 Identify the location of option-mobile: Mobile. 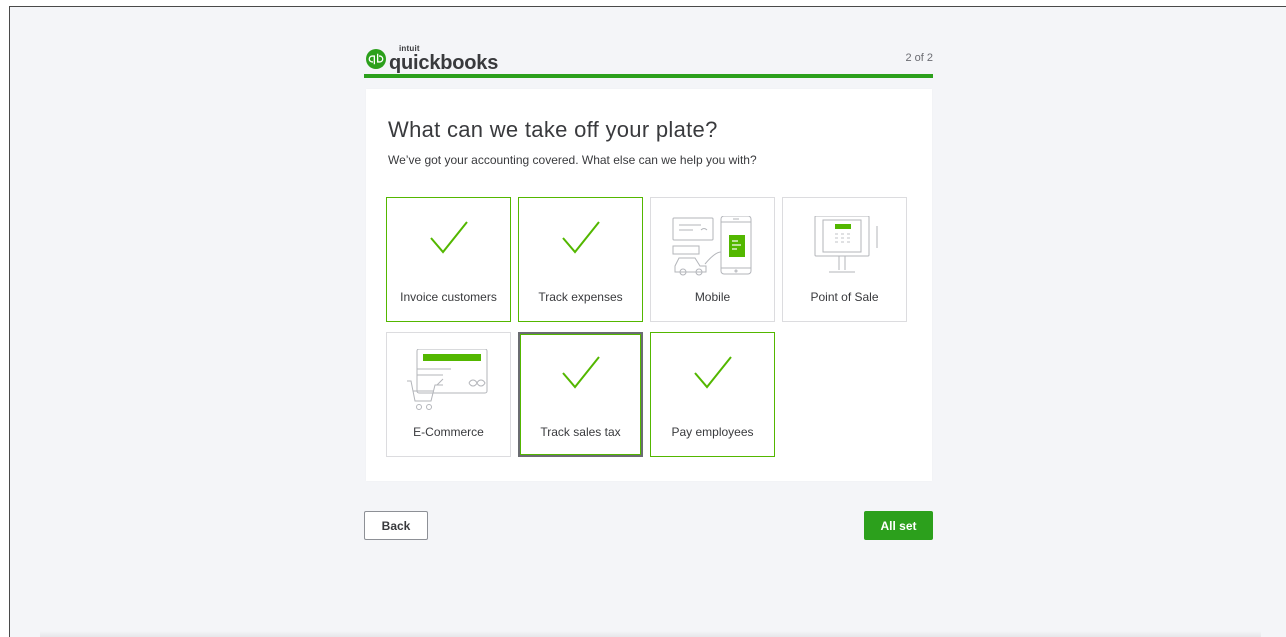
(712, 259).